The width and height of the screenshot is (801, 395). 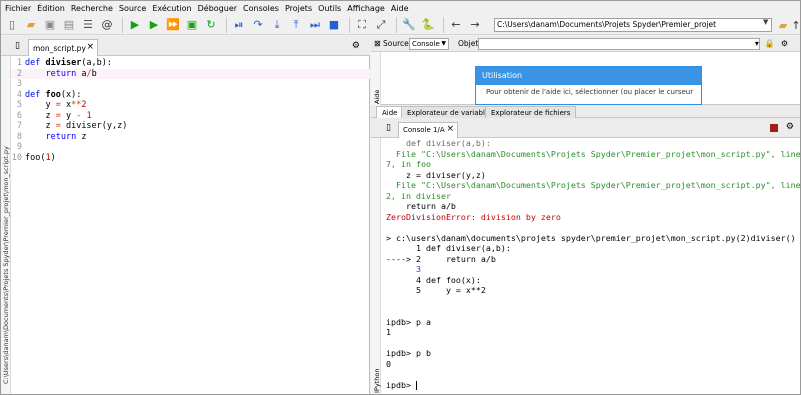 I want to click on menu-projets: Projets, so click(x=298, y=8).